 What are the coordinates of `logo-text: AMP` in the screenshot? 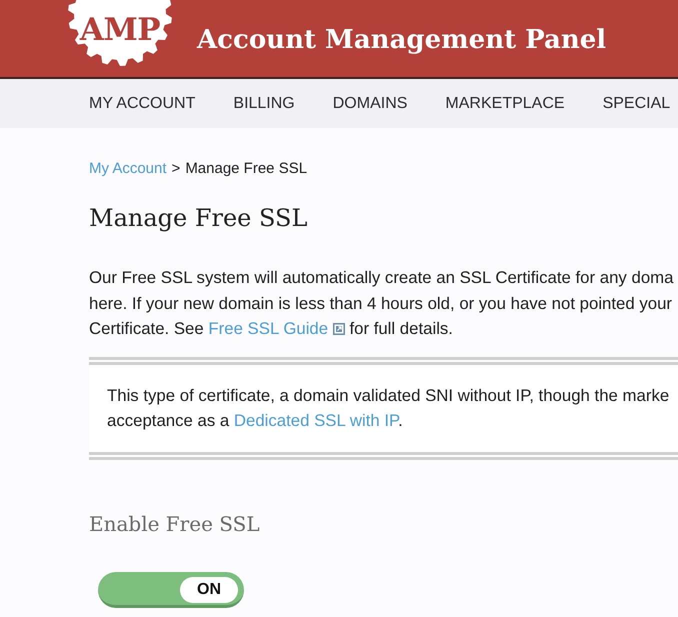 It's located at (120, 30).